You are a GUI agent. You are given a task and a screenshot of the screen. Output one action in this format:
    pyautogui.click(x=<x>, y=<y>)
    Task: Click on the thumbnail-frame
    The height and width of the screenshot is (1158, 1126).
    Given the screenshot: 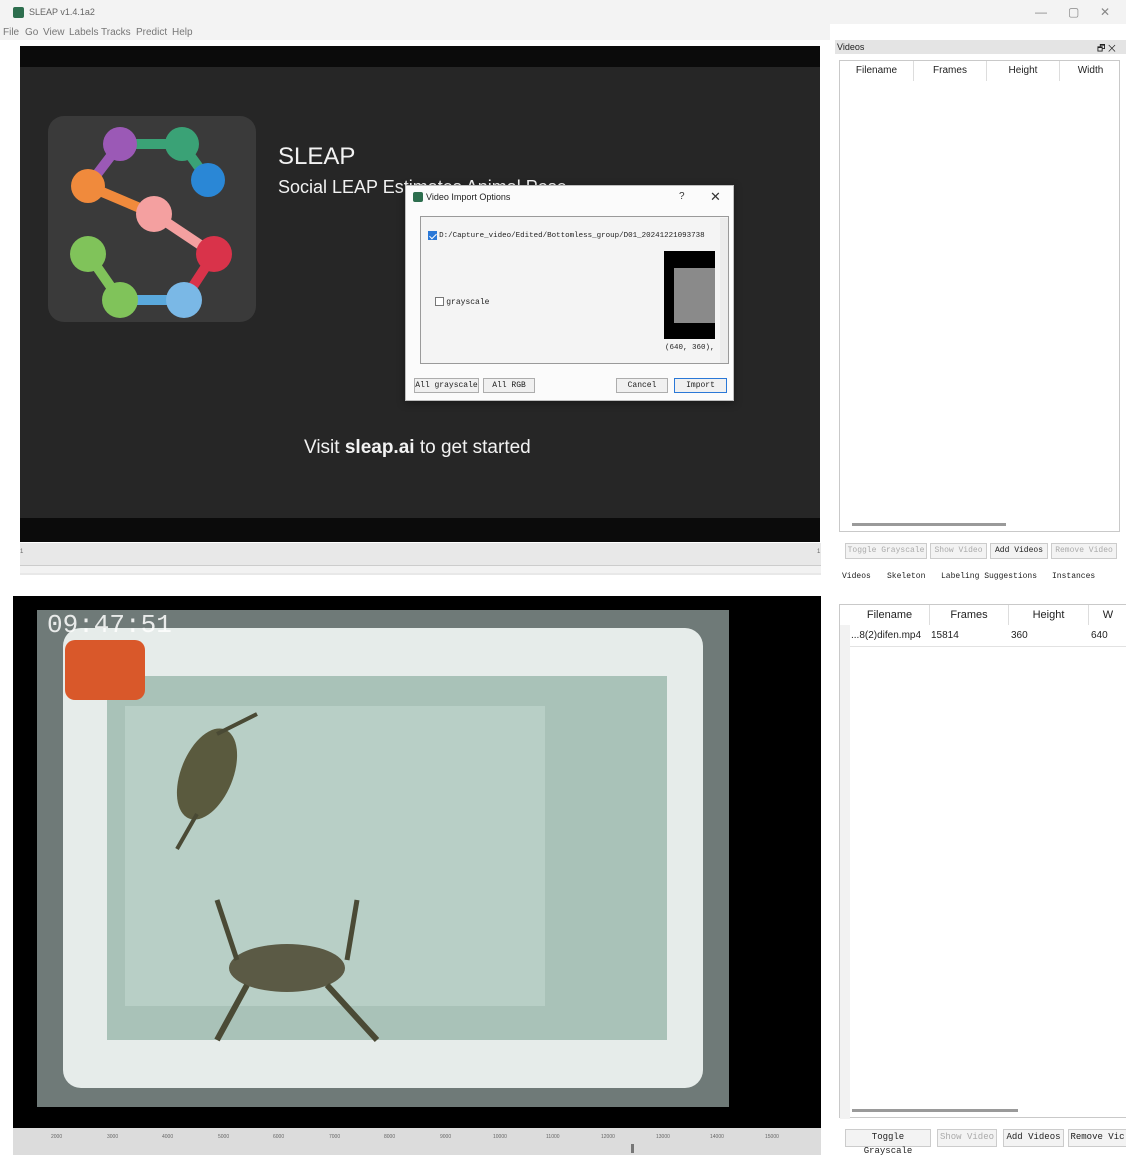 What is the action you would take?
    pyautogui.click(x=694, y=295)
    